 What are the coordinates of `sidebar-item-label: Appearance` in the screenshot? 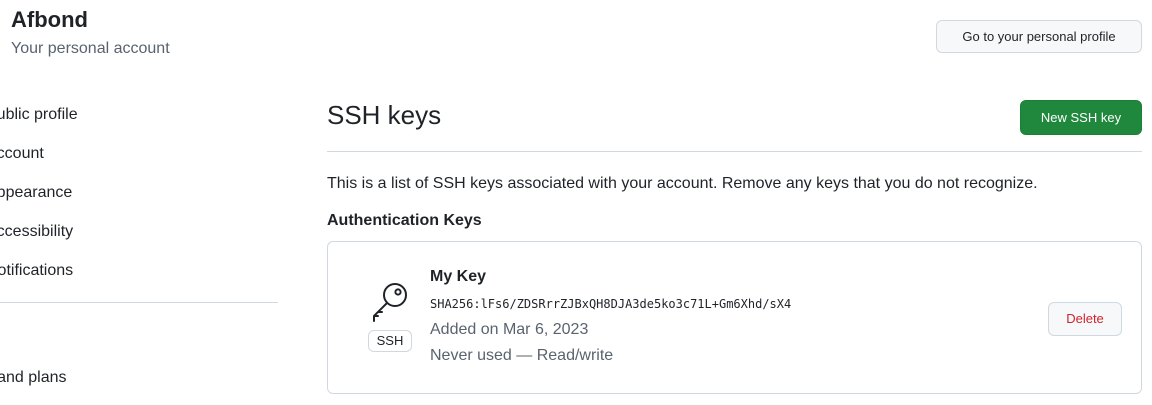 It's located at (36, 192).